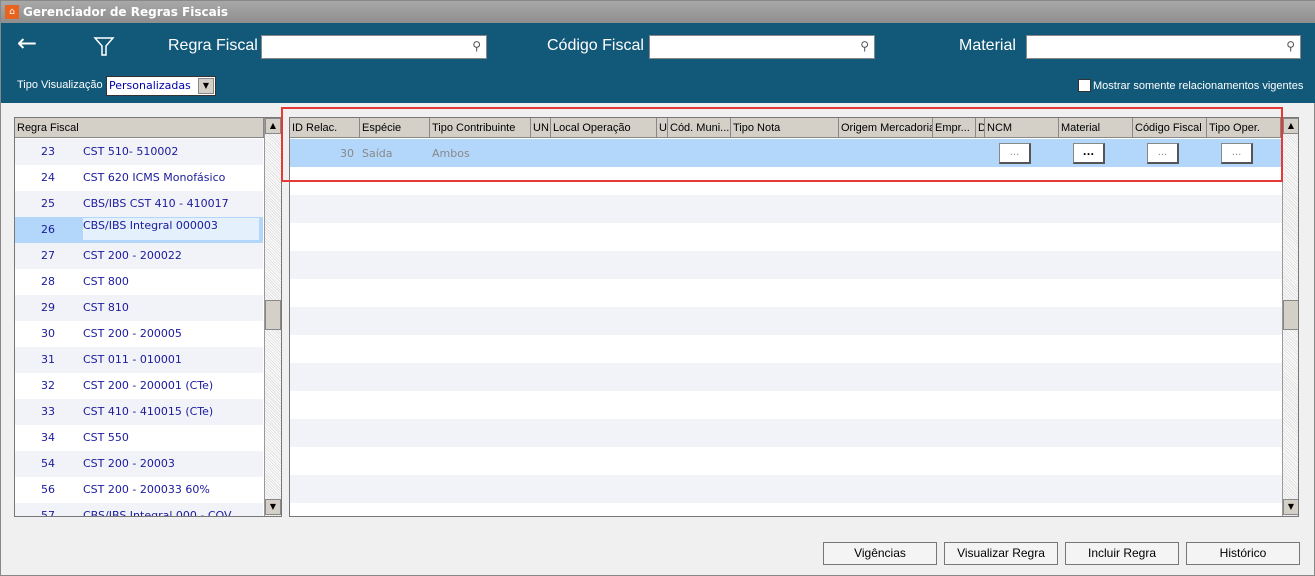 The height and width of the screenshot is (576, 1315). I want to click on regra-name: CST 620 ICMS Monofásico, so click(154, 177).